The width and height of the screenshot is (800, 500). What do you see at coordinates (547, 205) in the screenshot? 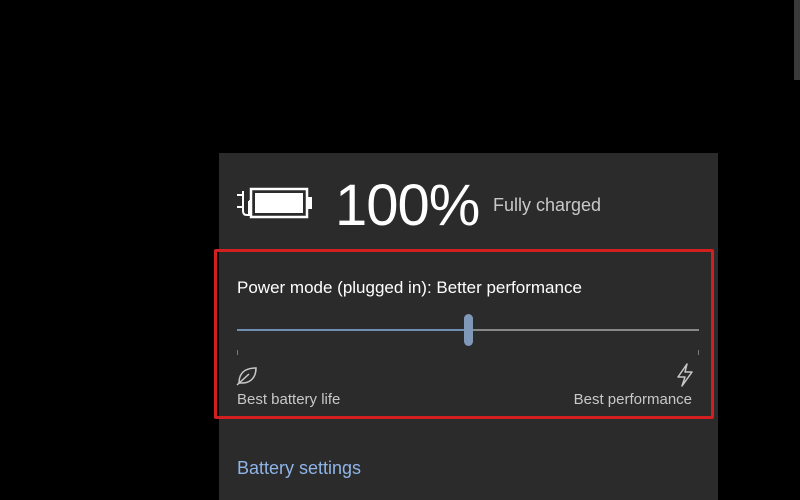
I see `battery-status-text: Fully charged` at bounding box center [547, 205].